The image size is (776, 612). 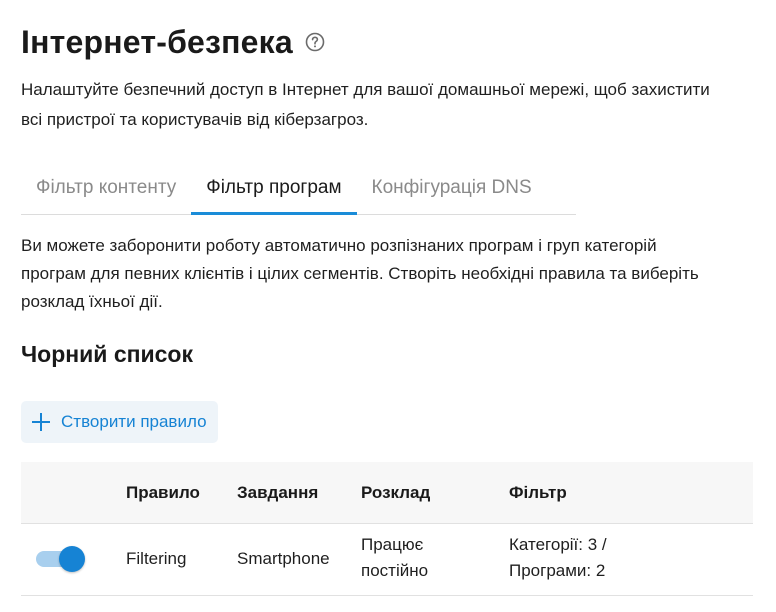 What do you see at coordinates (106, 189) in the screenshot?
I see `tab-content-filter: Фільтр контенту` at bounding box center [106, 189].